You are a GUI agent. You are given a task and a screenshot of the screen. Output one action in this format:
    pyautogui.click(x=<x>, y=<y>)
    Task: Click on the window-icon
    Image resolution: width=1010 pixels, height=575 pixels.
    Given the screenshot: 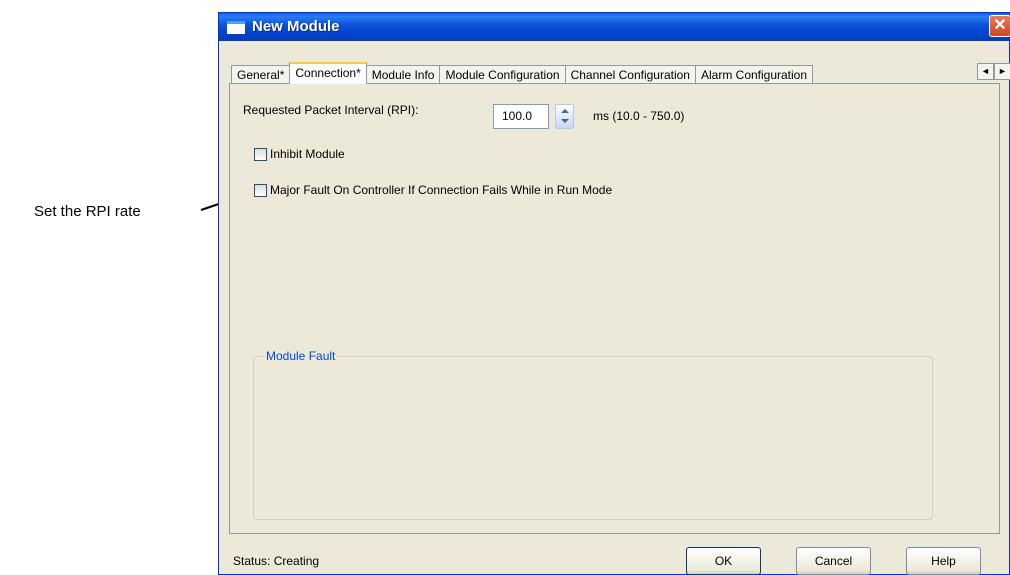 What is the action you would take?
    pyautogui.click(x=236, y=27)
    